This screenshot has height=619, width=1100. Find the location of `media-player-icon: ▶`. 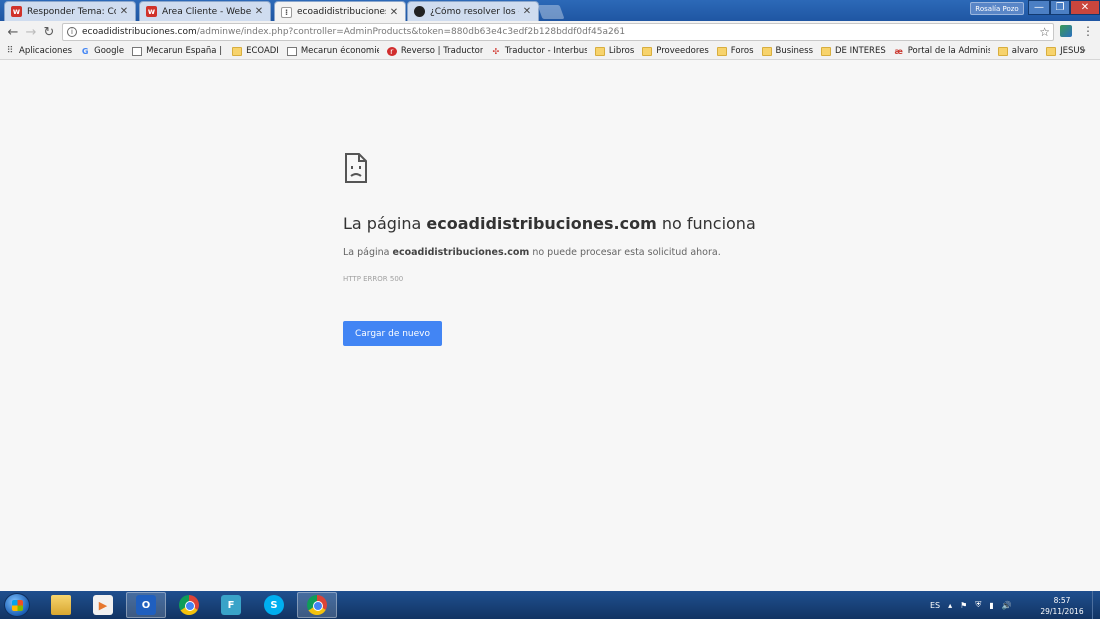

media-player-icon: ▶ is located at coordinates (103, 605).